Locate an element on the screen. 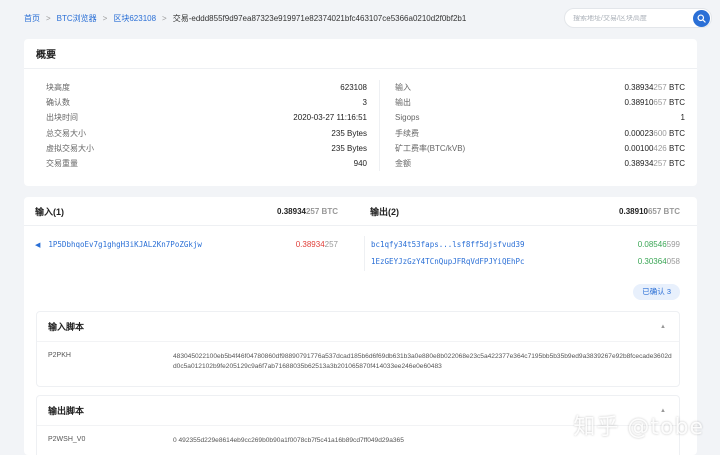 Image resolution: width=720 pixels, height=455 pixels. overview-label: 金额 is located at coordinates (403, 163).